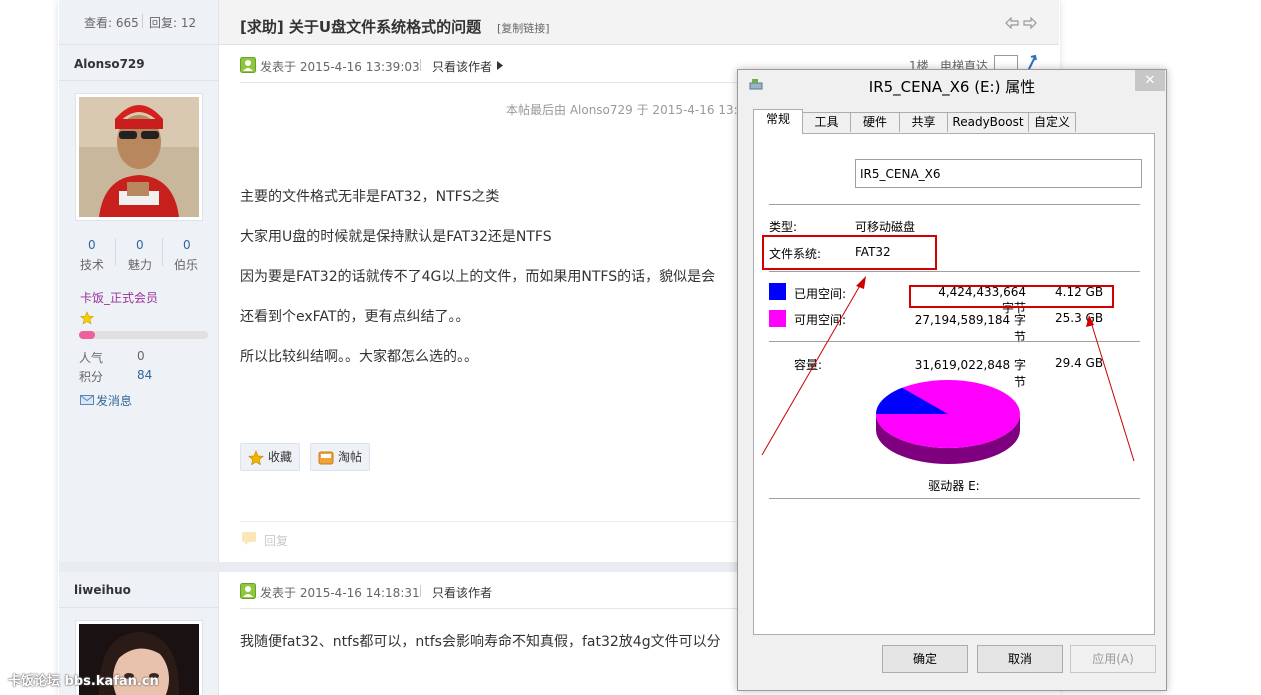  Describe the element at coordinates (1079, 318) in the screenshot. I see `free-space-gb: 25.3 GB` at that location.